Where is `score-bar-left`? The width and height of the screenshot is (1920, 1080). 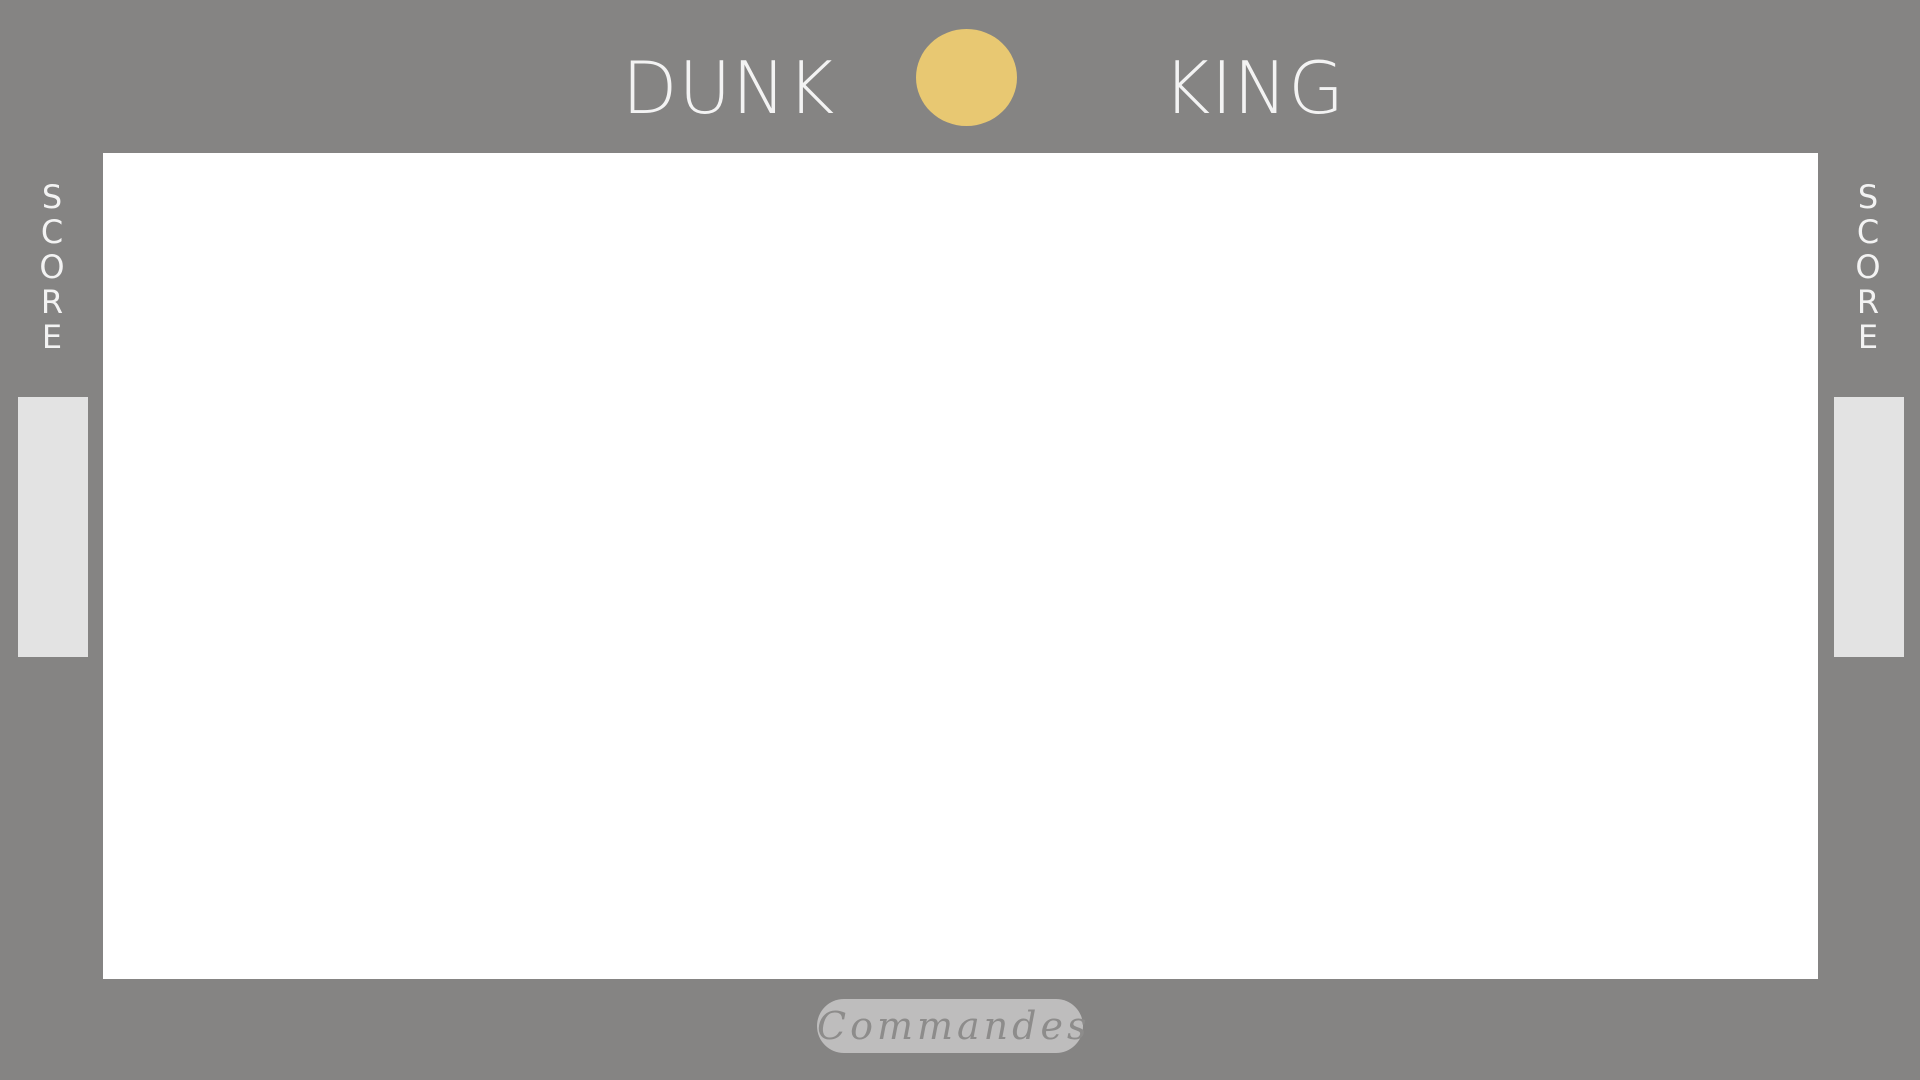 score-bar-left is located at coordinates (53, 527).